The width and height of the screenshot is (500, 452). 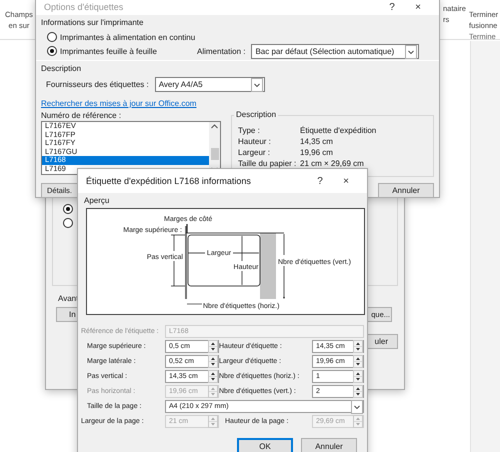 What do you see at coordinates (332, 163) in the screenshot?
I see `description-value: 21 cm × 29,69 cm` at bounding box center [332, 163].